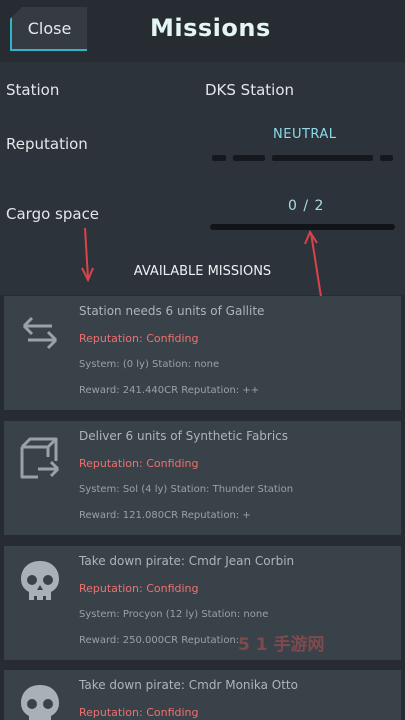 This screenshot has width=405, height=720. Describe the element at coordinates (159, 640) in the screenshot. I see `mission-reward: Reward: 250.000CR Reputation:` at that location.